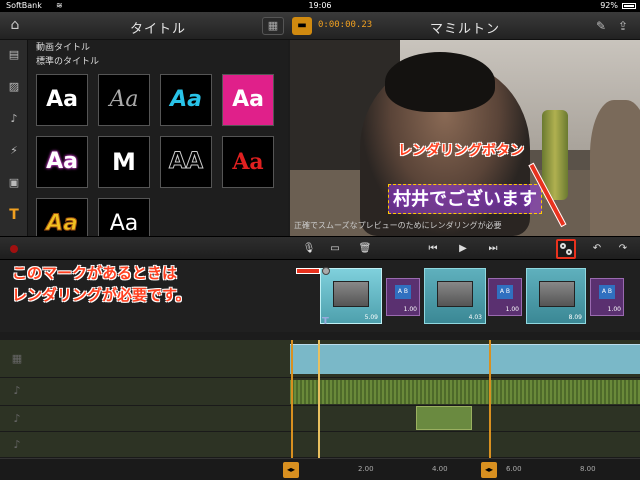 The width and height of the screenshot is (640, 480). What do you see at coordinates (101, 295) in the screenshot?
I see `annotation-mark-line2: レンダリングが必要です。` at bounding box center [101, 295].